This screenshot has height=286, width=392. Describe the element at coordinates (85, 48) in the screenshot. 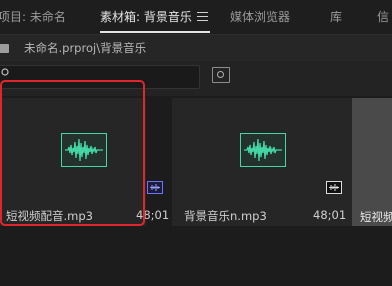

I see `bin-path: 未命名.prproj\背景音乐` at that location.